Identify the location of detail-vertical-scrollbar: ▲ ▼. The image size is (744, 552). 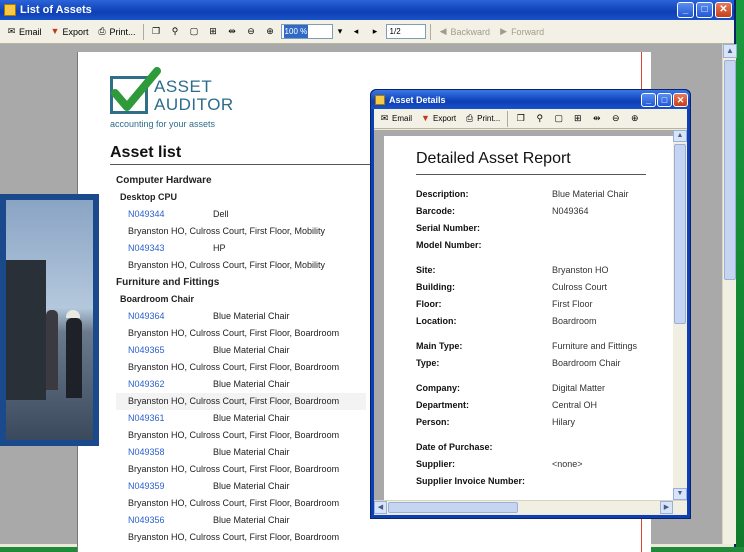
(680, 315).